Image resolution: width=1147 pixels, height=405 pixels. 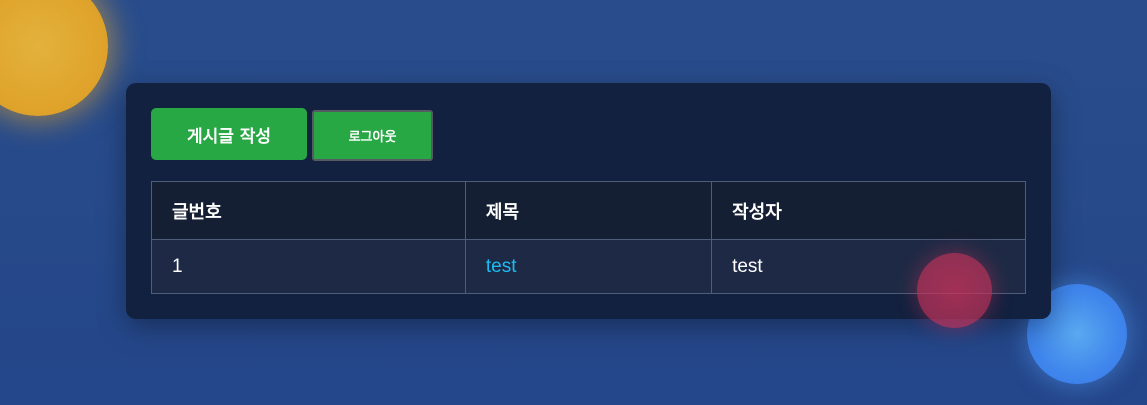 What do you see at coordinates (372, 135) in the screenshot?
I see `logout-button: 로그아웃` at bounding box center [372, 135].